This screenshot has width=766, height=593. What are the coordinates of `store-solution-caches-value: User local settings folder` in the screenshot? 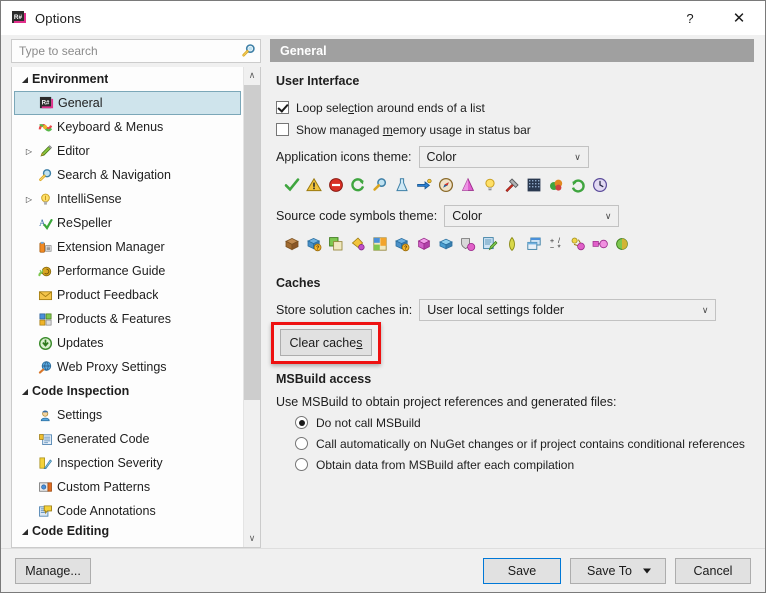 It's located at (496, 310).